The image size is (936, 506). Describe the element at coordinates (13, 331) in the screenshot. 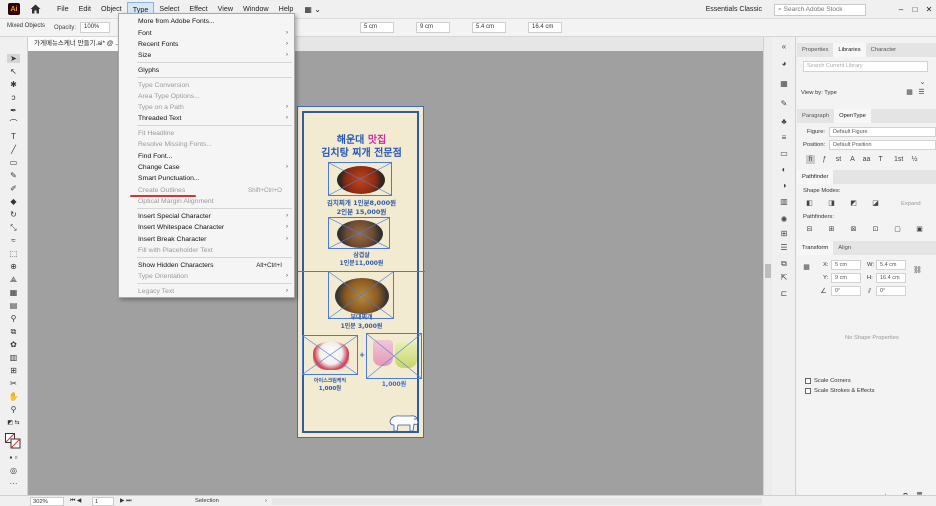

I see `blend-tool-icon: ⧉` at that location.